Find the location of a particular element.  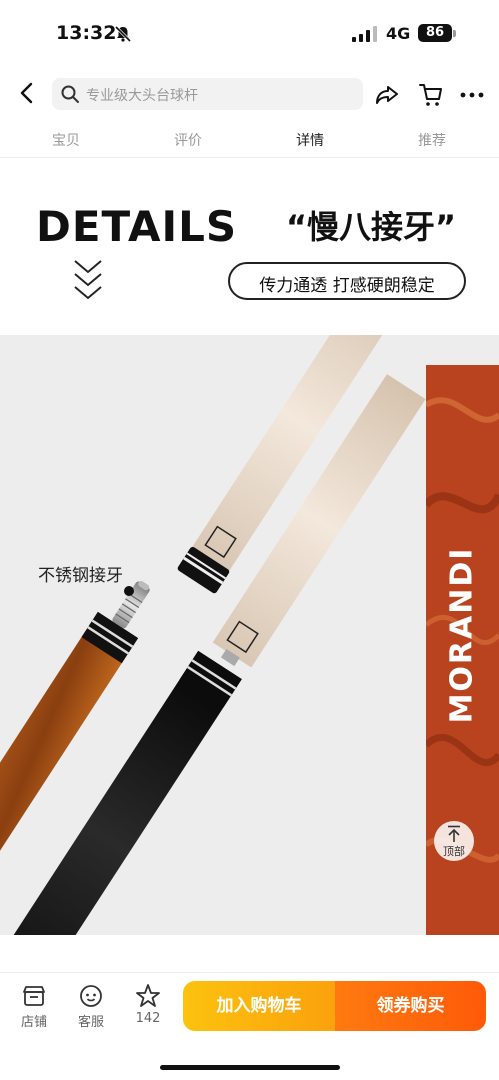

search-placeholder: 专业级大头台球杆 is located at coordinates (142, 96).